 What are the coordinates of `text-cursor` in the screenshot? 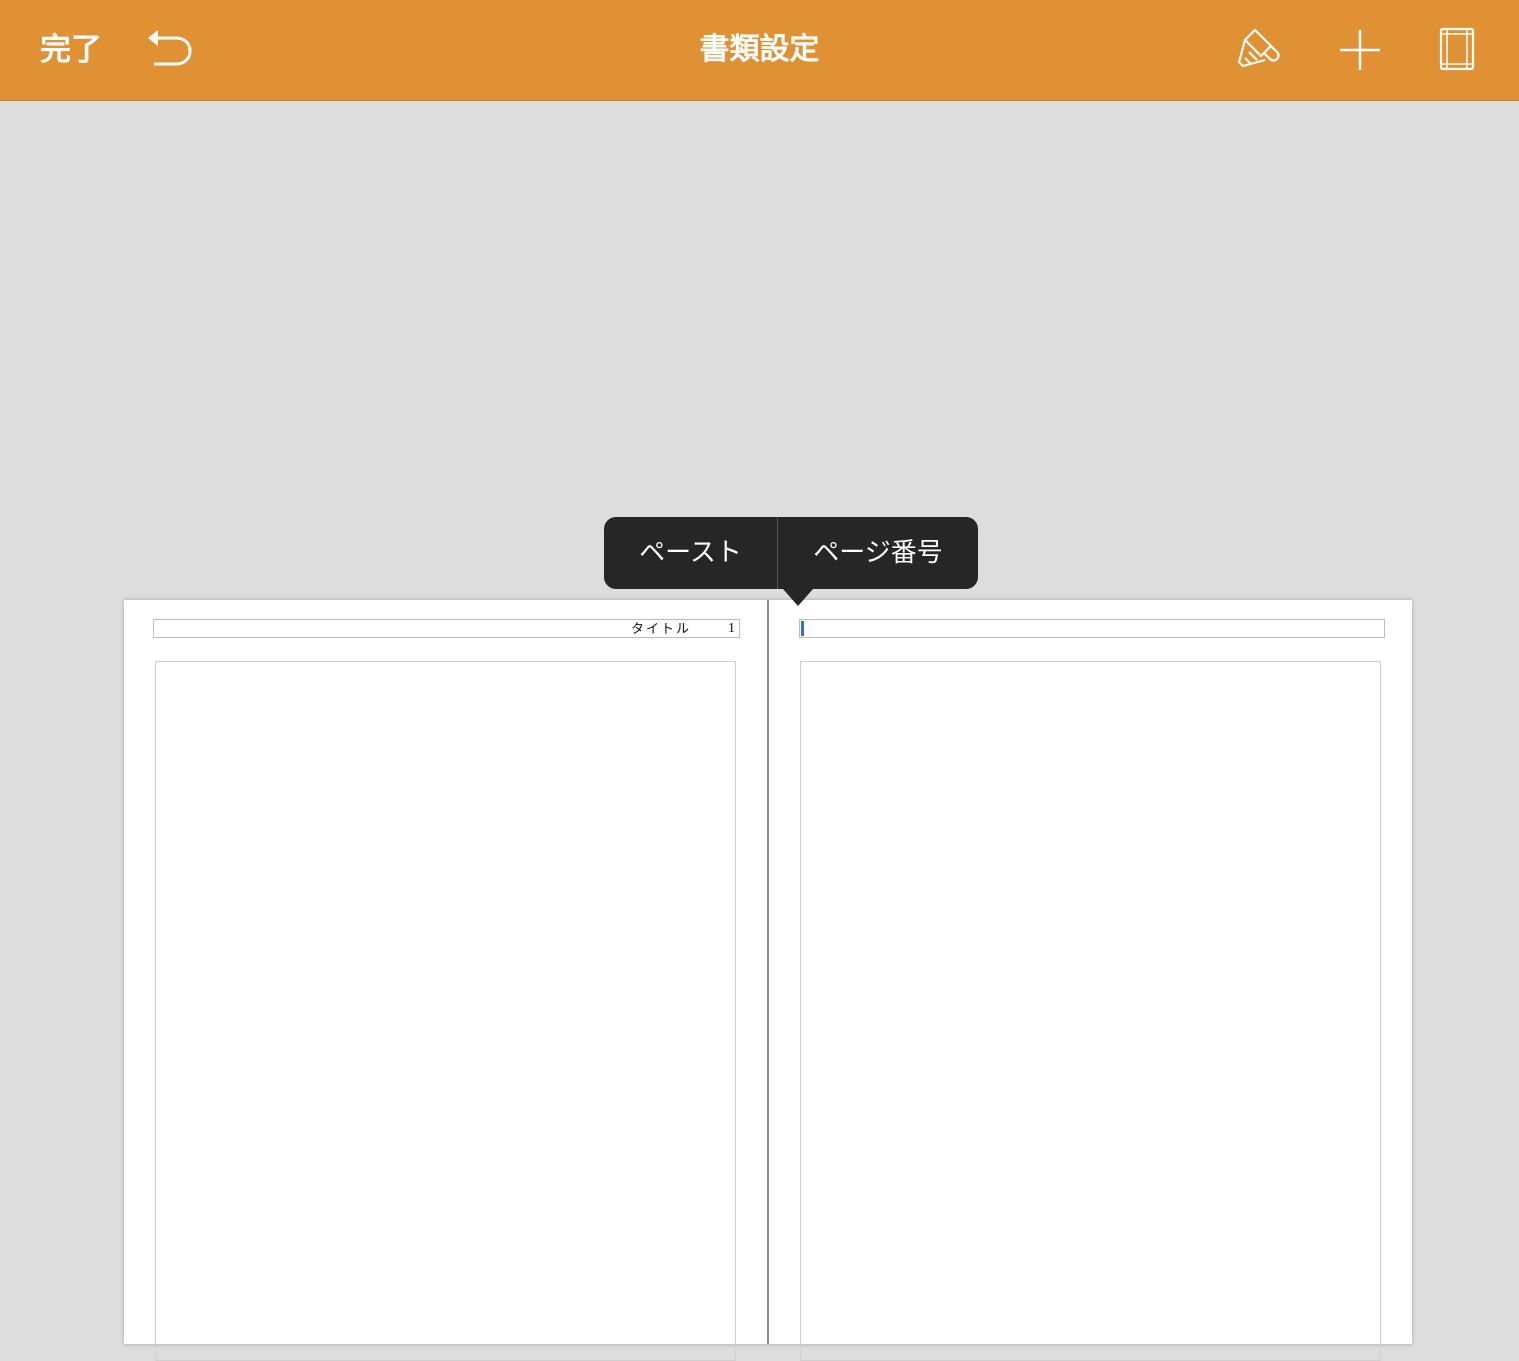 It's located at (802, 628).